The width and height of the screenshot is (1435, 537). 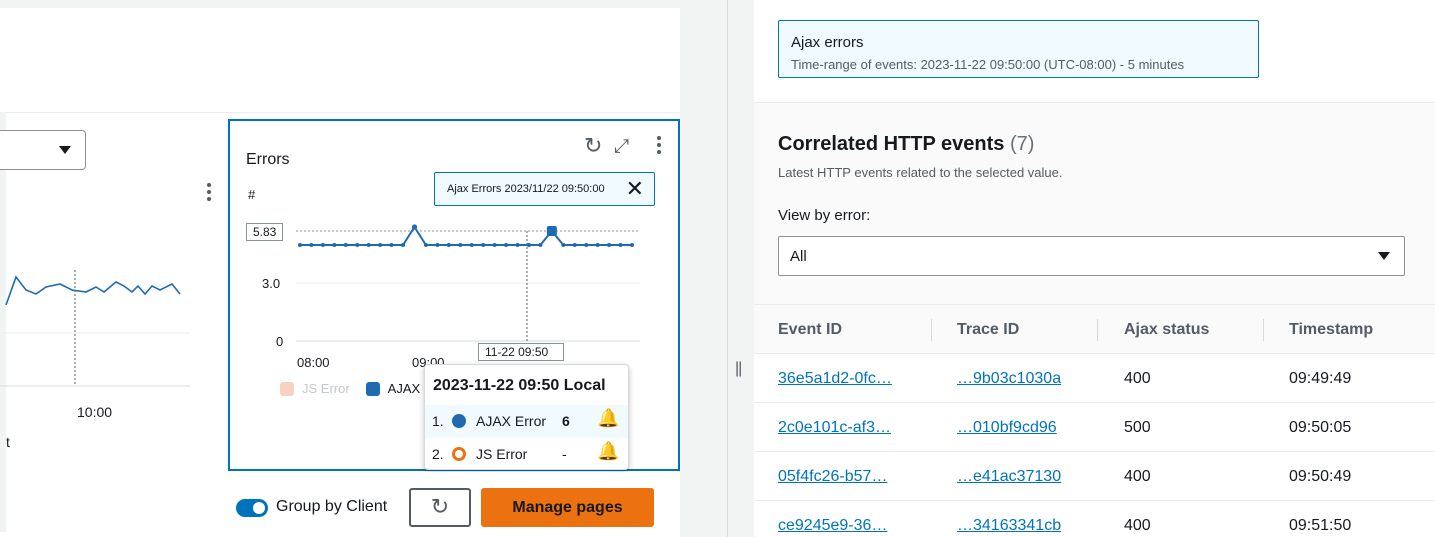 What do you see at coordinates (906, 144) in the screenshot?
I see `correlated-title: Correlated HTTP events (7)` at bounding box center [906, 144].